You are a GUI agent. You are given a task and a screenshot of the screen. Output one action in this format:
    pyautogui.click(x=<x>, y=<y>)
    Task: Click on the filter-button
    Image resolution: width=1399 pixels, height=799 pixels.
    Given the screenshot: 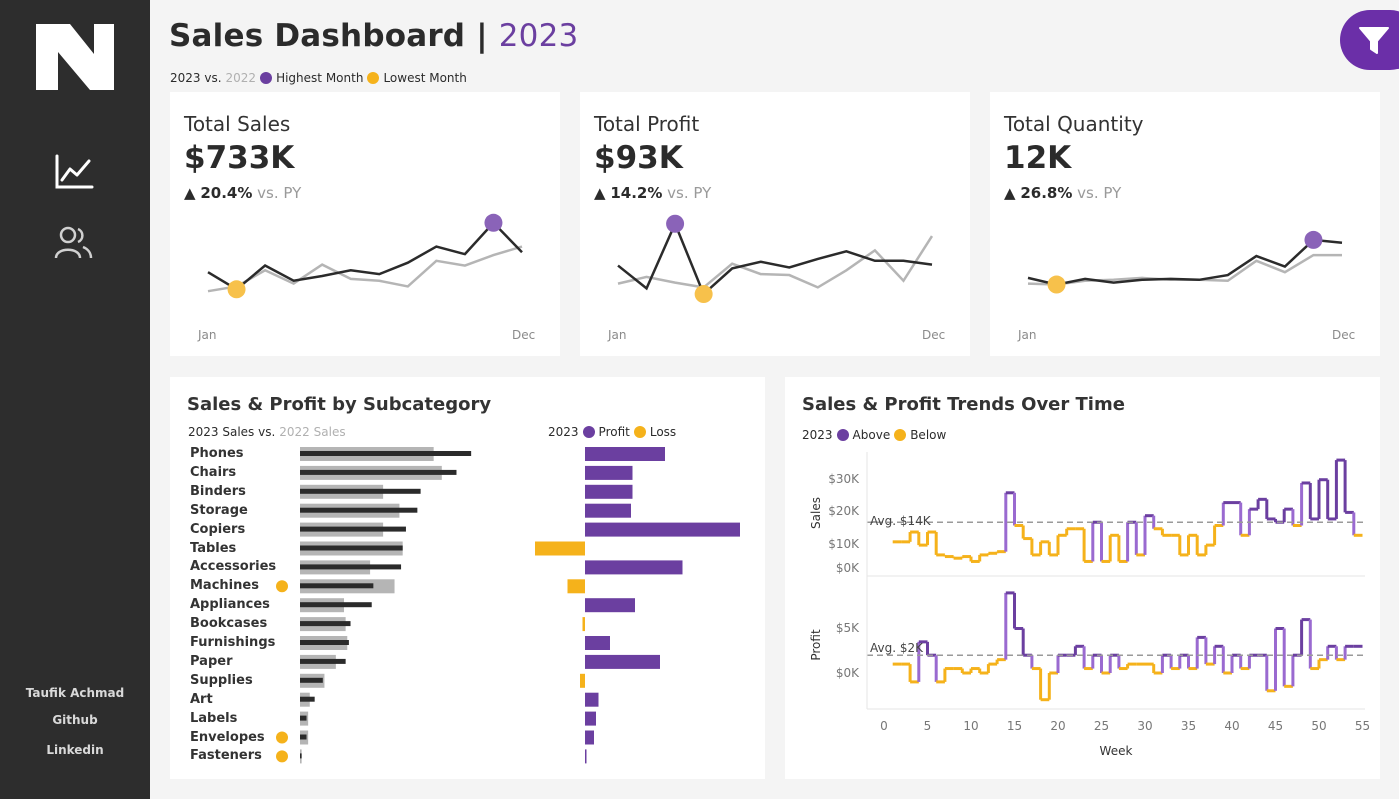 What is the action you would take?
    pyautogui.click(x=1369, y=40)
    